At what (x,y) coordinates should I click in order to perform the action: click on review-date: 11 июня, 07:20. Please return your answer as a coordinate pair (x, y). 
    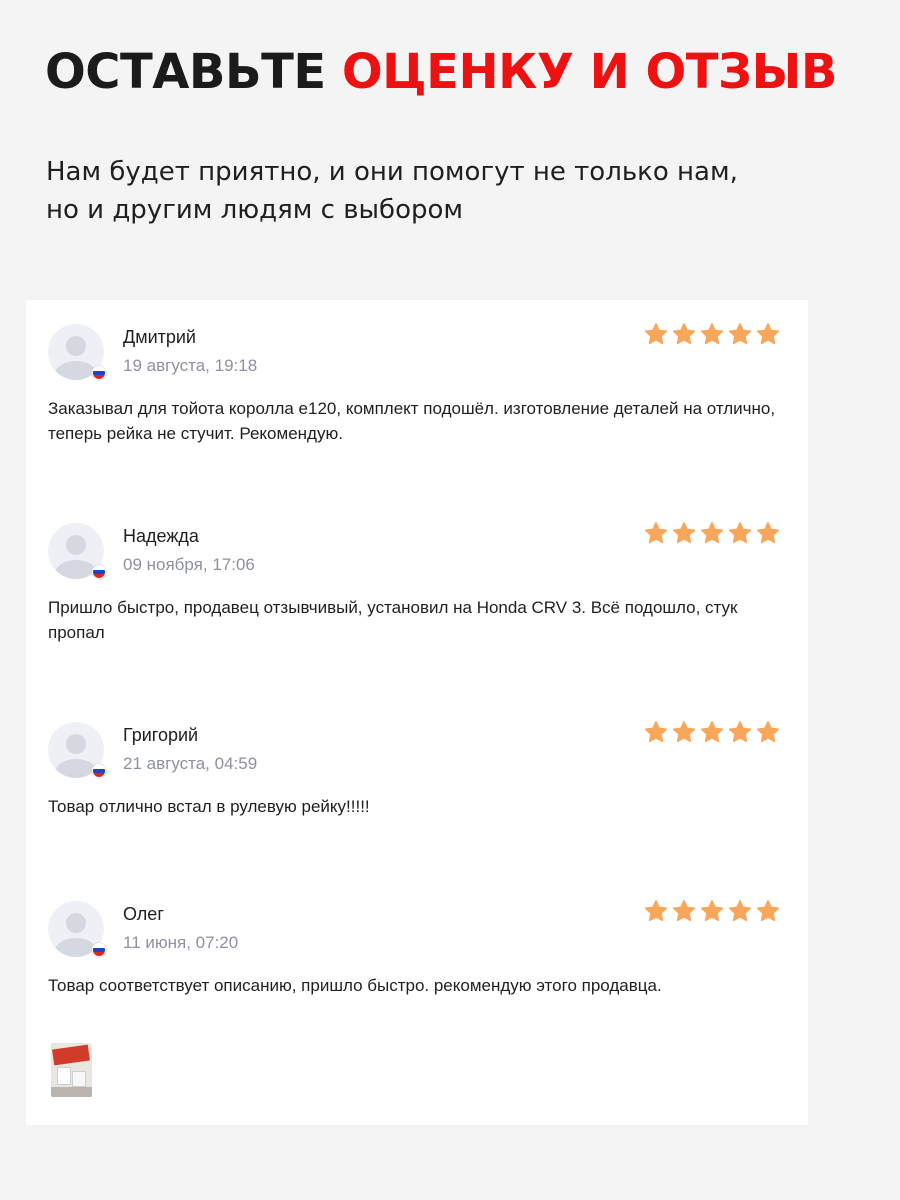
    Looking at the image, I should click on (181, 942).